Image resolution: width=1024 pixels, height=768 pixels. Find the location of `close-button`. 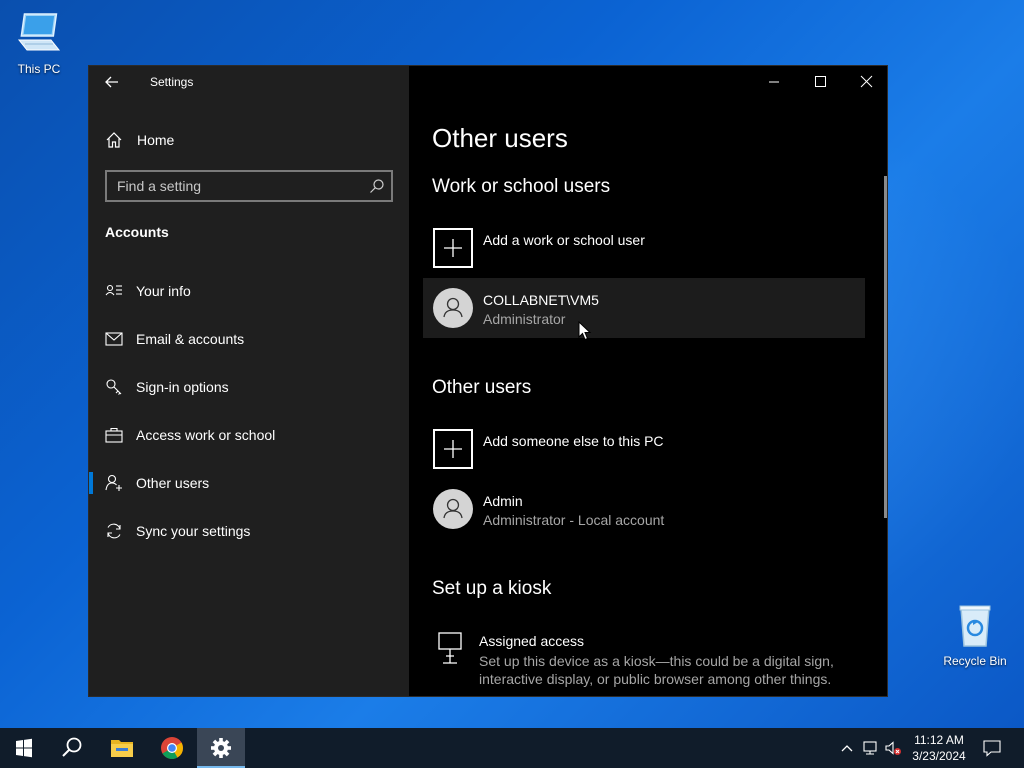

close-button is located at coordinates (866, 82).